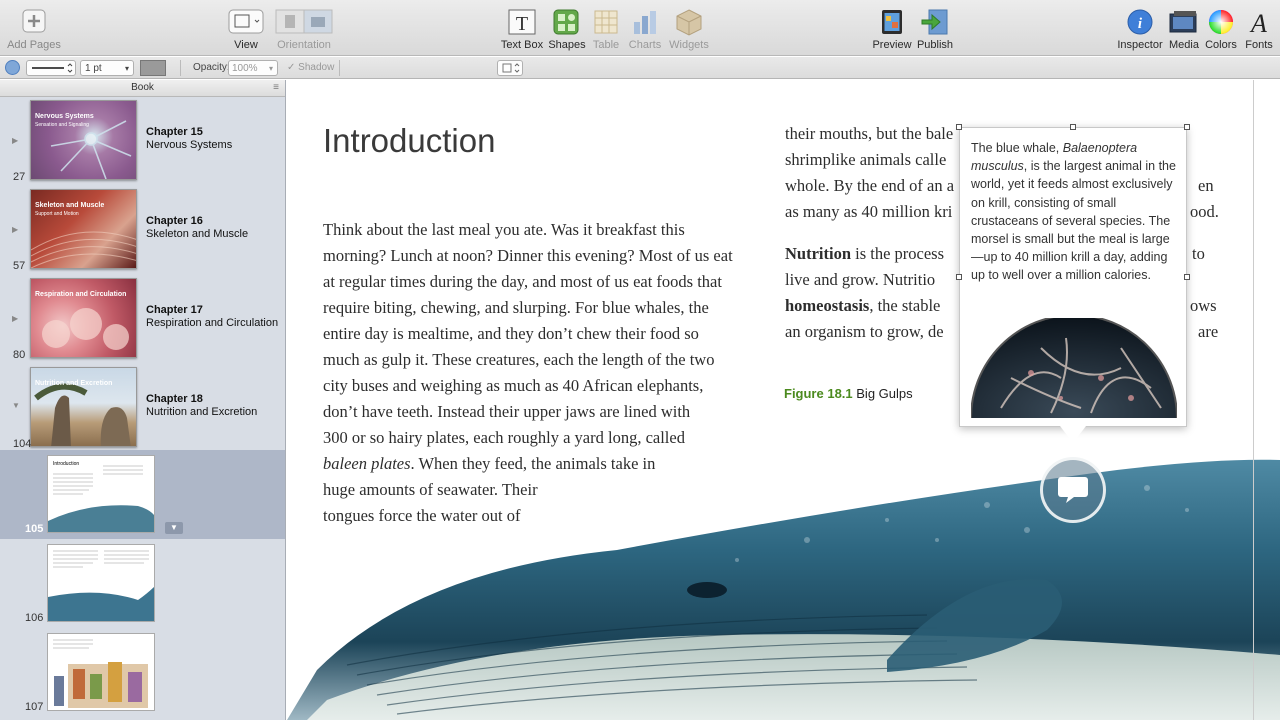  What do you see at coordinates (645, 45) in the screenshot?
I see `charts-label: Charts` at bounding box center [645, 45].